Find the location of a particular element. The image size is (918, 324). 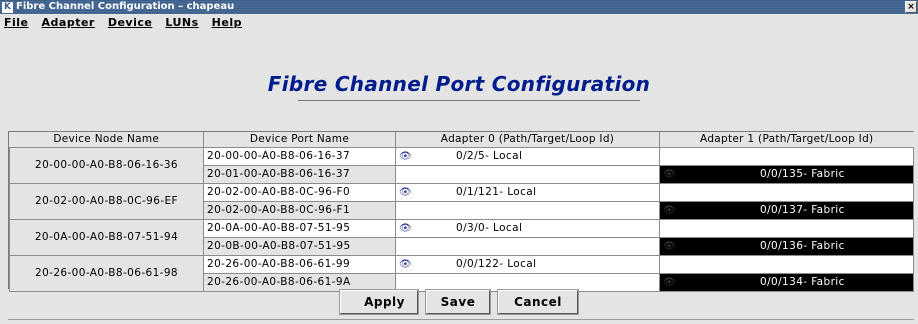

menu-help: Help is located at coordinates (227, 22).